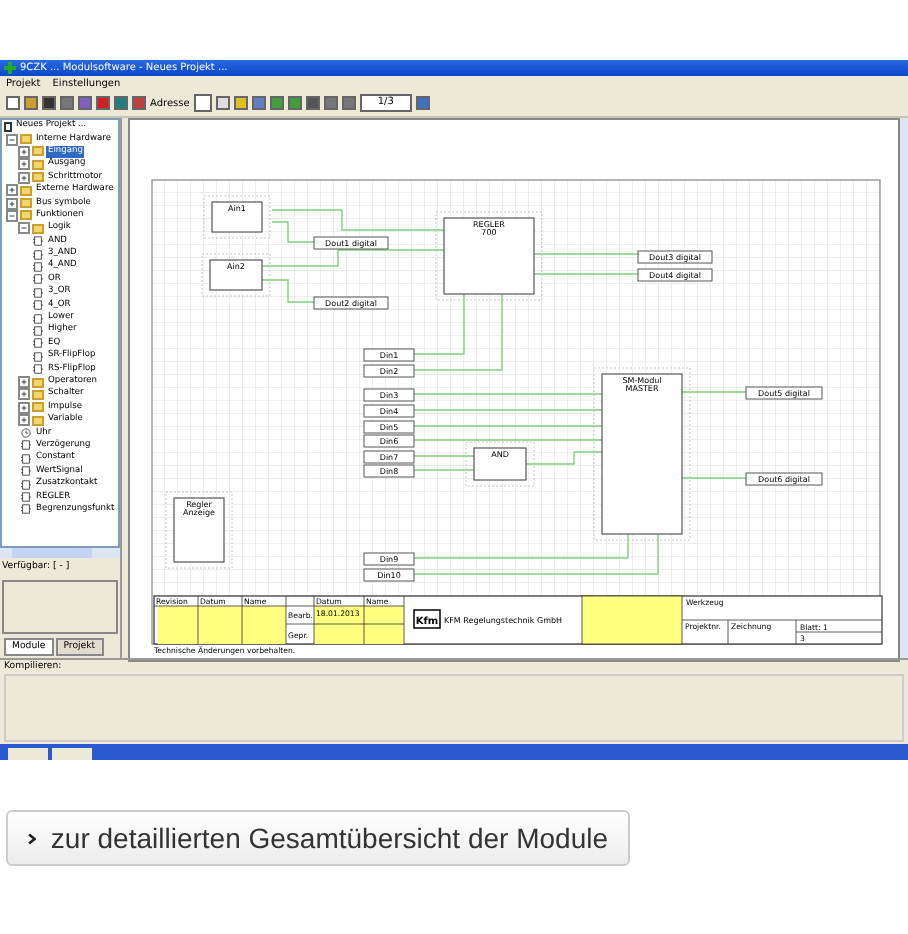  What do you see at coordinates (202, 103) in the screenshot?
I see `address-field` at bounding box center [202, 103].